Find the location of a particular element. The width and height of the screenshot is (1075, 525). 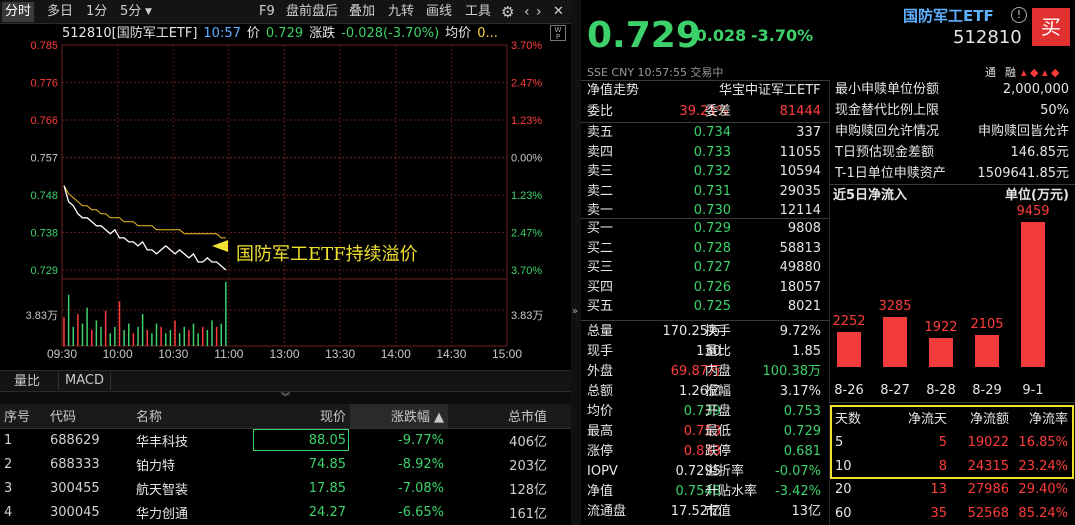

flow-cell: 8 is located at coordinates (942, 466).